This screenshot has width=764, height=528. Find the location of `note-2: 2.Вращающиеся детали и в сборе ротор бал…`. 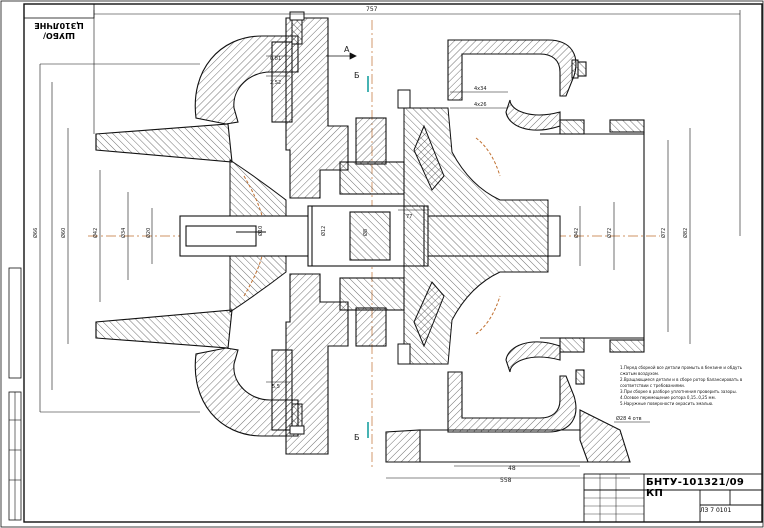

note-2: 2.Вращающиеся детали и в сборе ротор бал… is located at coordinates (681, 382).